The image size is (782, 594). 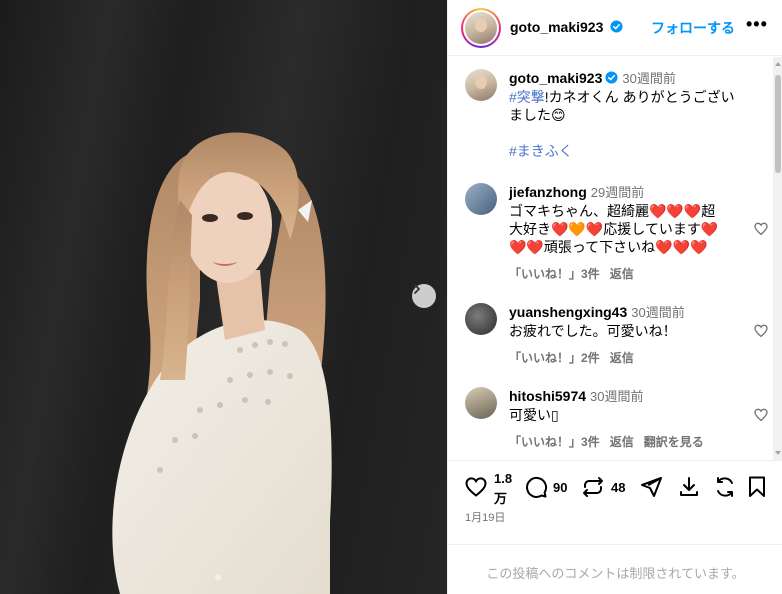 What do you see at coordinates (554, 358) in the screenshot?
I see `comment-likes: 「いいね！」2件` at bounding box center [554, 358].